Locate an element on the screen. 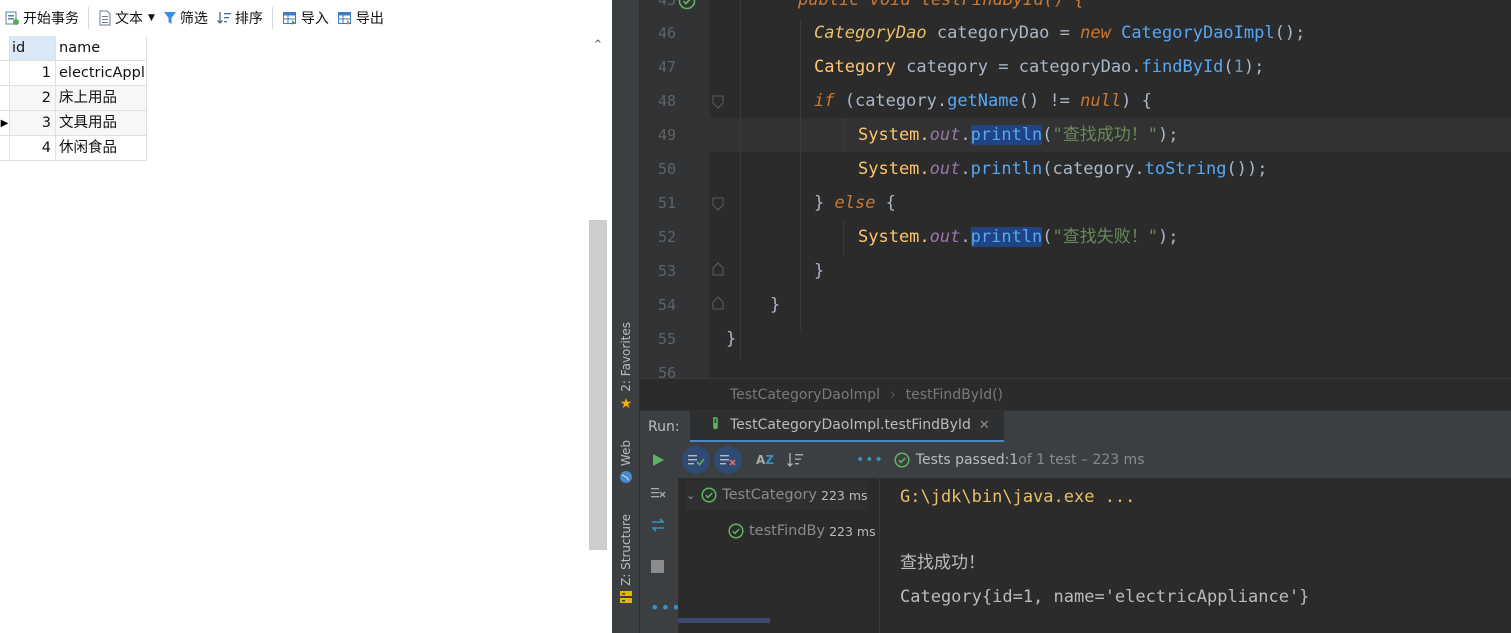  line-number: 48 is located at coordinates (666, 101).